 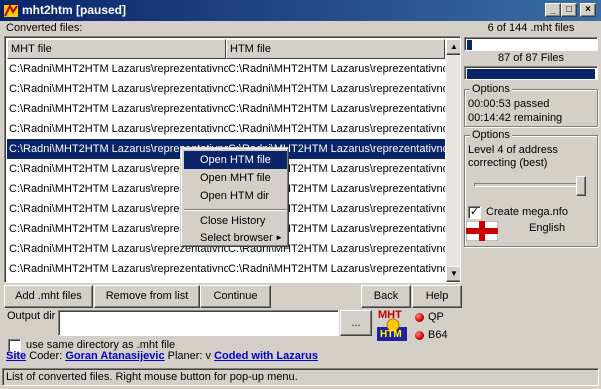 What do you see at coordinates (438, 335) in the screenshot?
I see `b64-label: B64` at bounding box center [438, 335].